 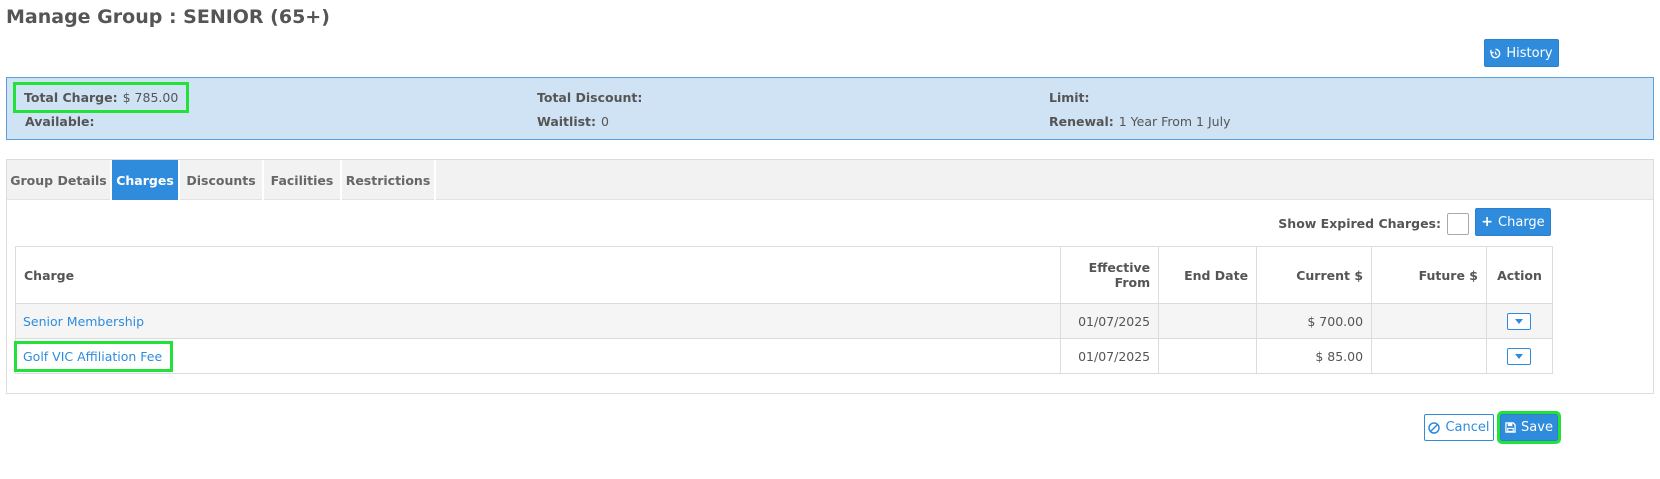 I want to click on add-charge-label: Charge, so click(x=1521, y=222).